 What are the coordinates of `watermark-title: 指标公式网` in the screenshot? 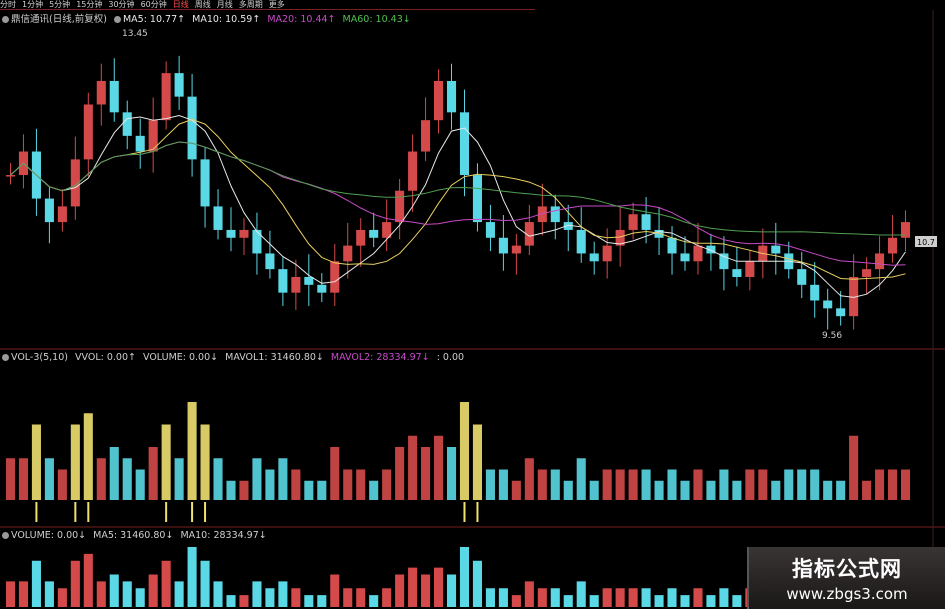 It's located at (847, 569).